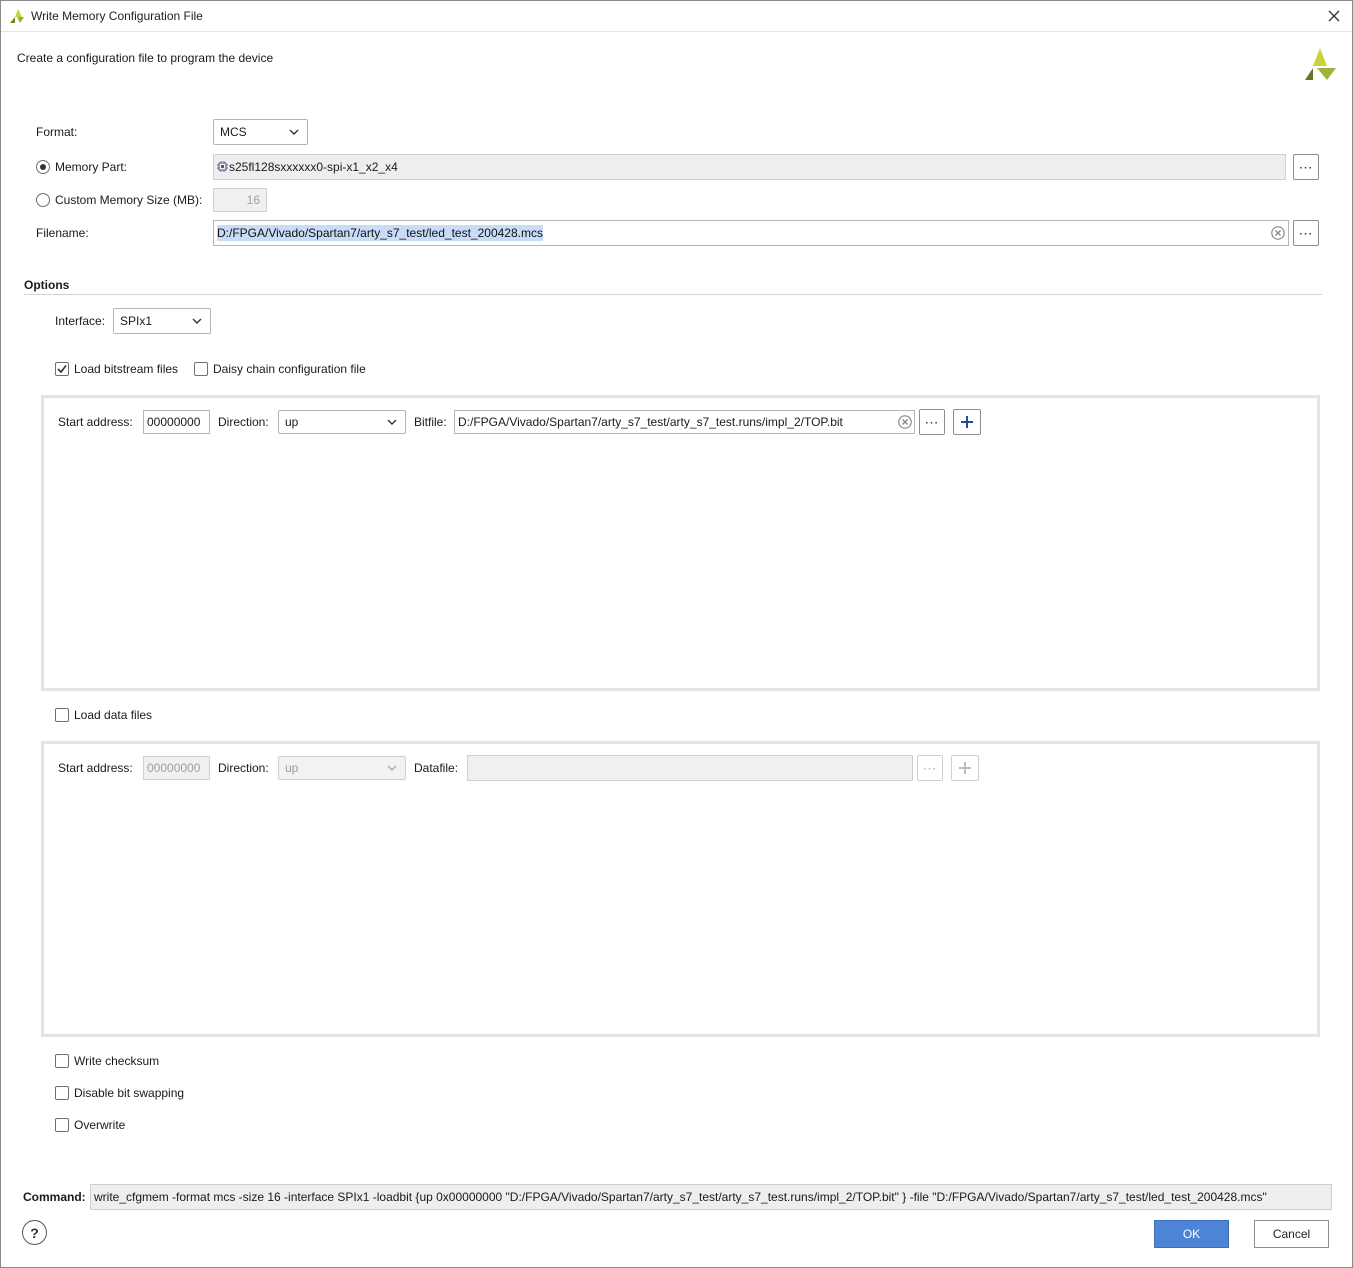 The width and height of the screenshot is (1353, 1268). What do you see at coordinates (62, 233) in the screenshot?
I see `filename-label: Filename:` at bounding box center [62, 233].